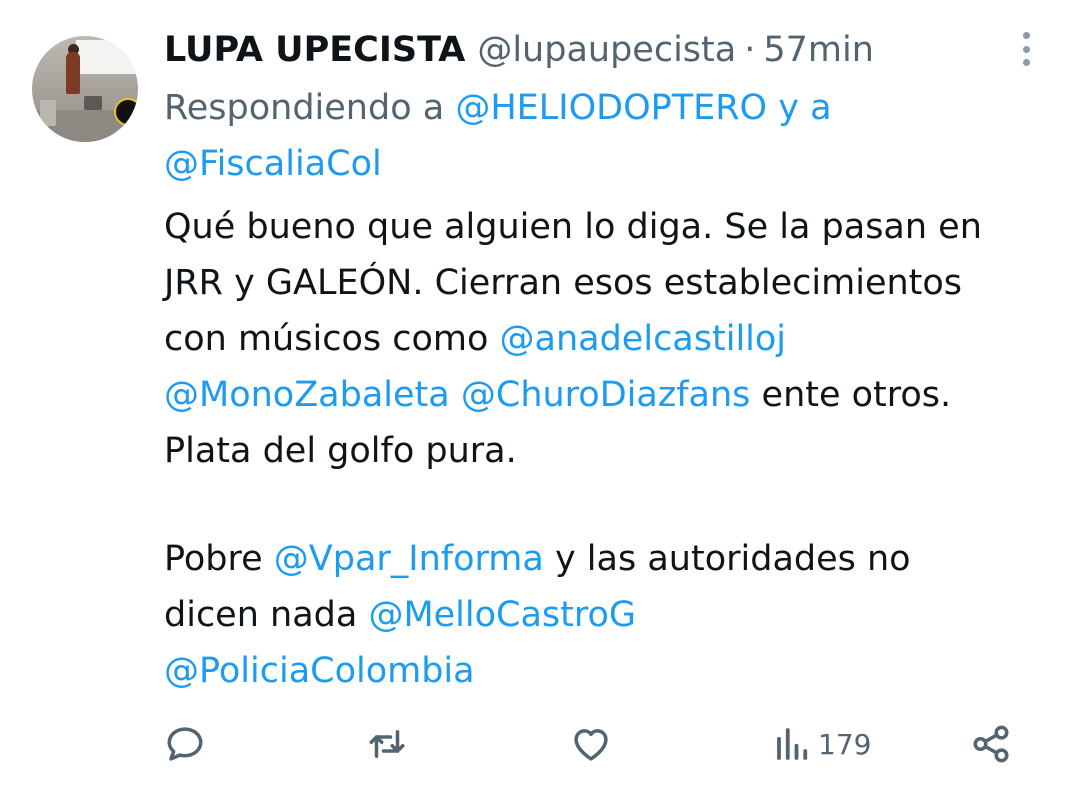  I want to click on text-segment: ente otros., so click(851, 395).